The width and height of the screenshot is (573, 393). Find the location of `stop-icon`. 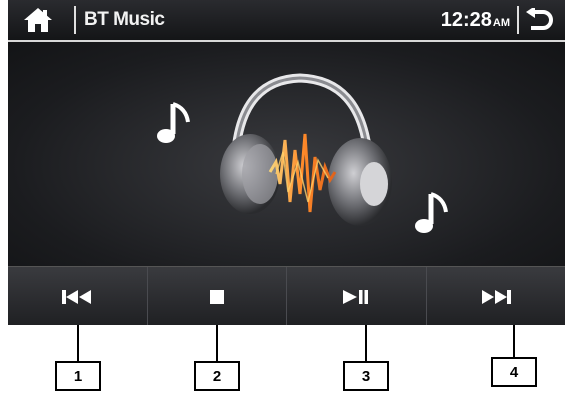

stop-icon is located at coordinates (216, 296).